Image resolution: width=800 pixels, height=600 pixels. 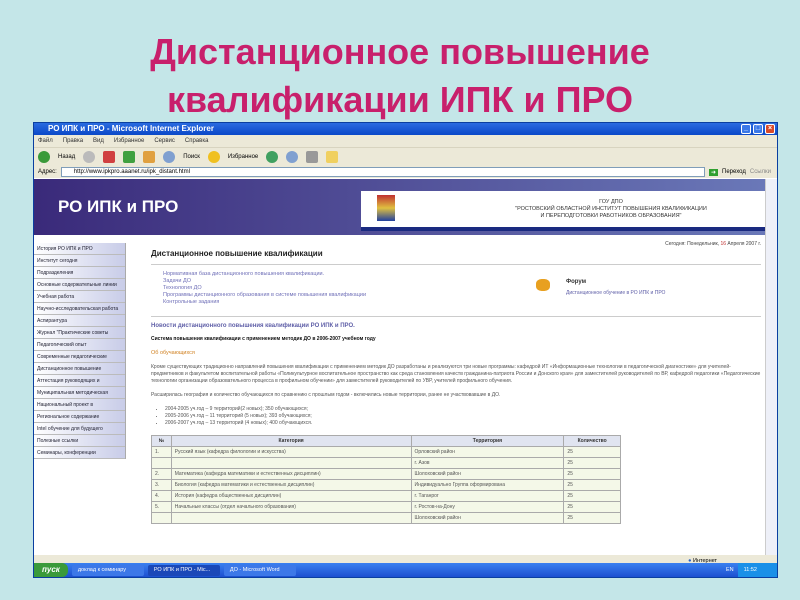 What do you see at coordinates (79, 429) in the screenshot?
I see `sidebar-item: Intel обучение для будущего` at bounding box center [79, 429].